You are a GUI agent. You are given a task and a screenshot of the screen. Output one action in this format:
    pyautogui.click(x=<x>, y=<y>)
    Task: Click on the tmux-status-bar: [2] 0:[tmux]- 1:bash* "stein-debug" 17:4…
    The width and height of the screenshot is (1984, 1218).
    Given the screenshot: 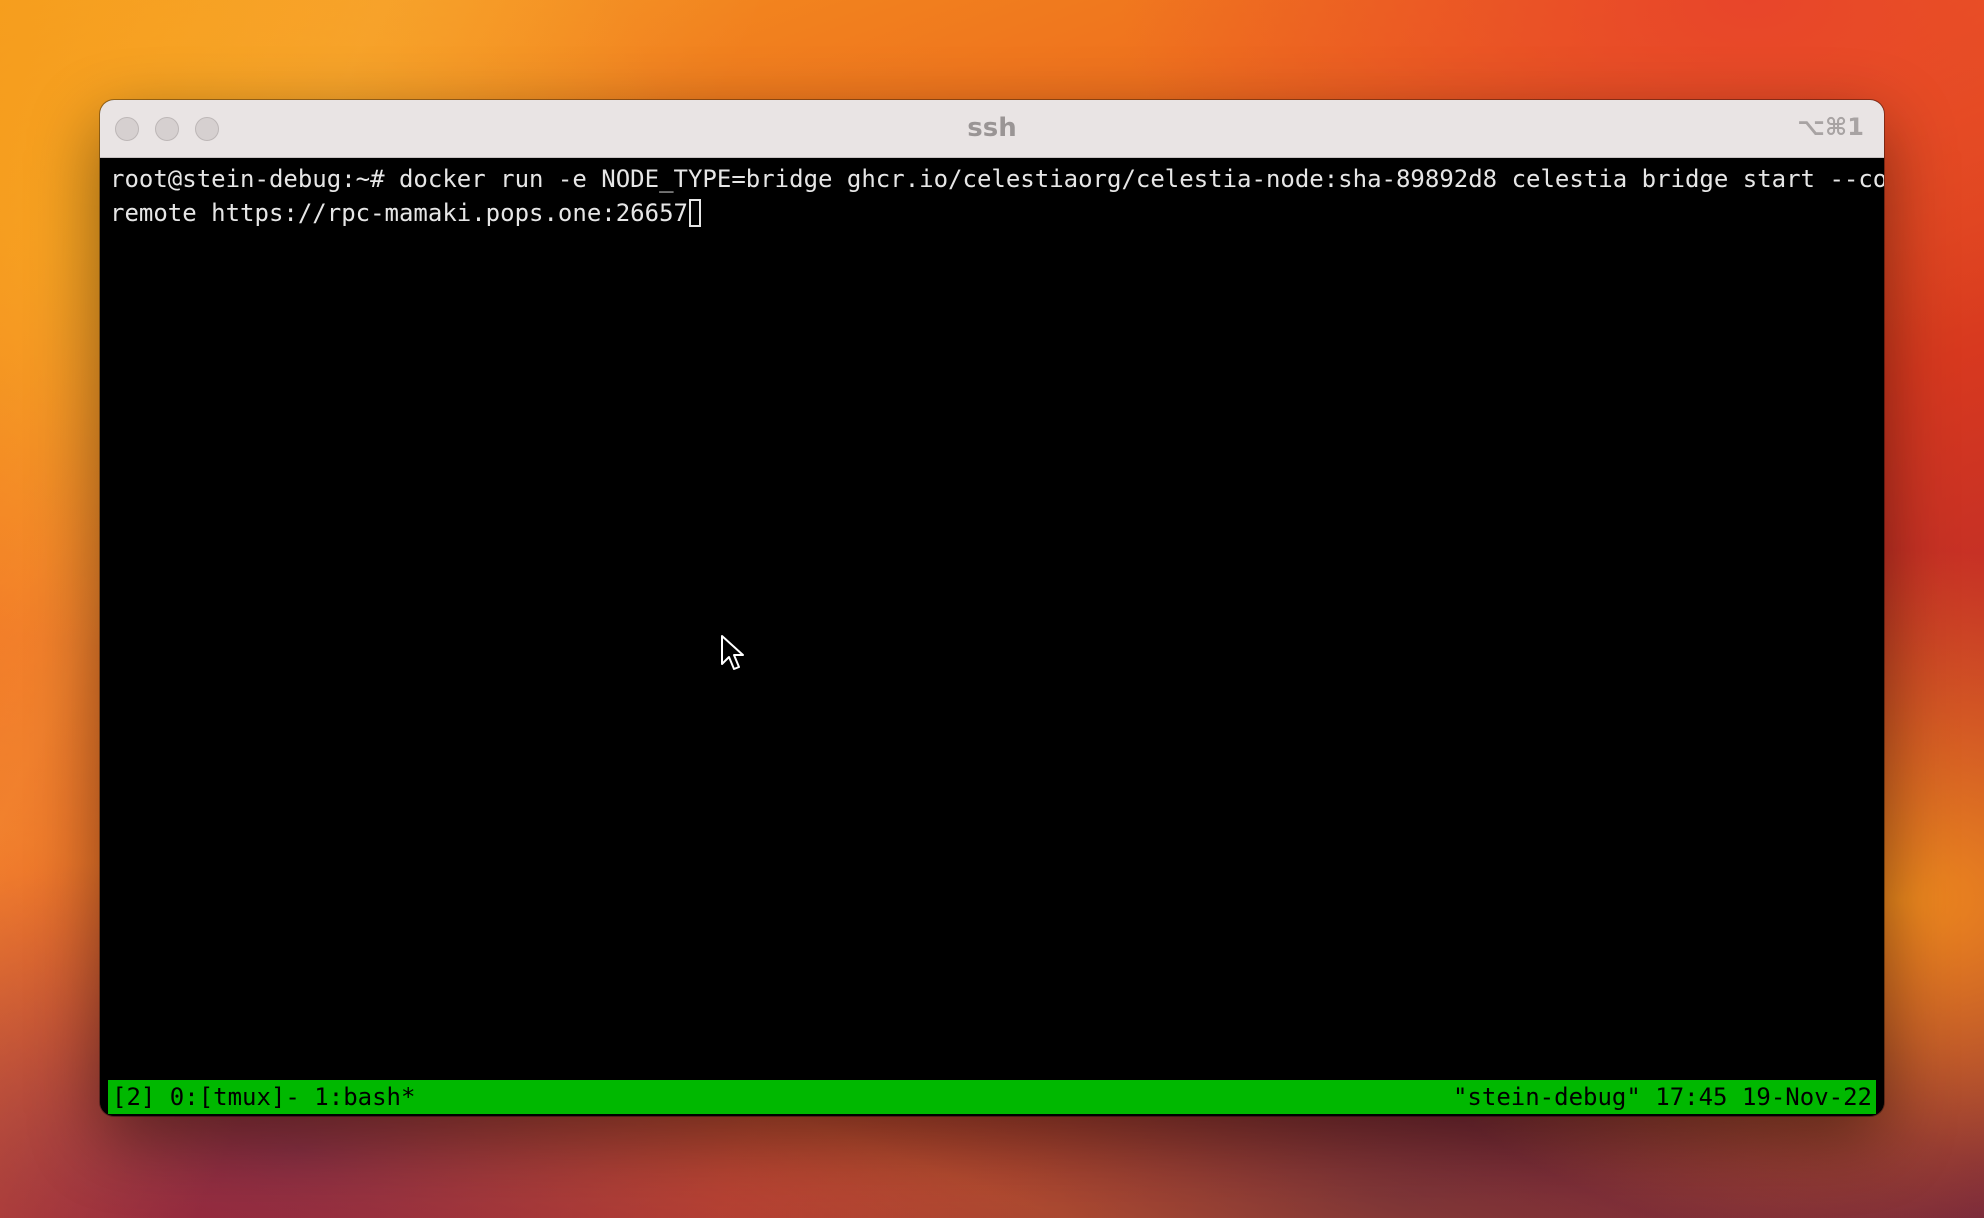 What is the action you would take?
    pyautogui.click(x=992, y=1097)
    